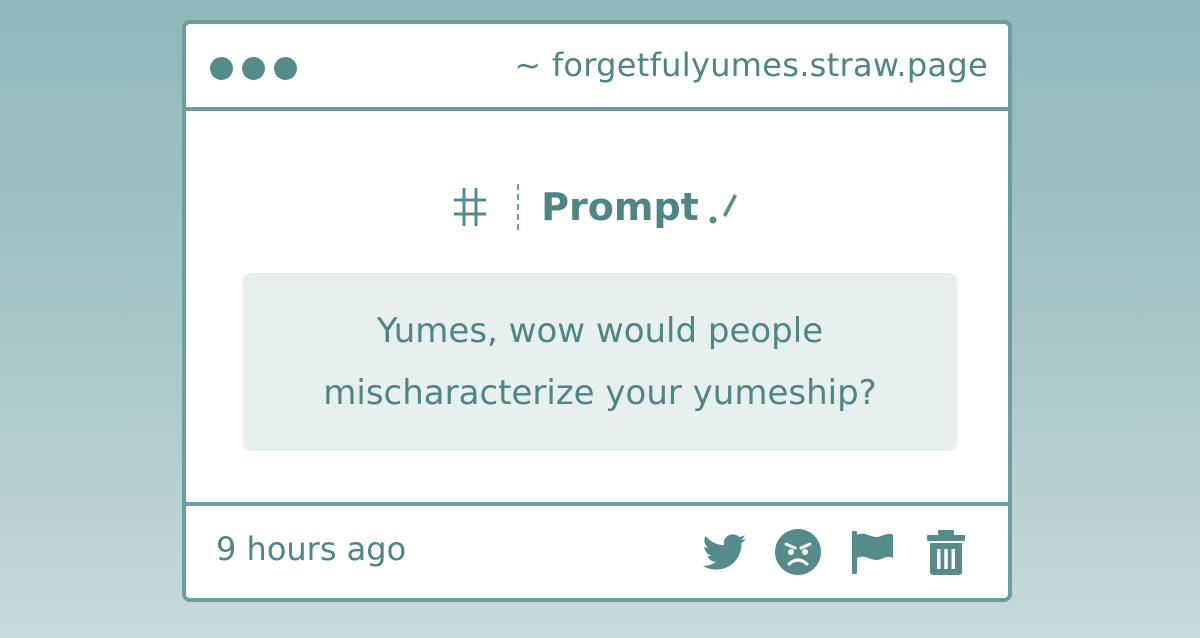 This screenshot has height=638, width=1200. I want to click on post-timestamp: 9 hours ago, so click(311, 549).